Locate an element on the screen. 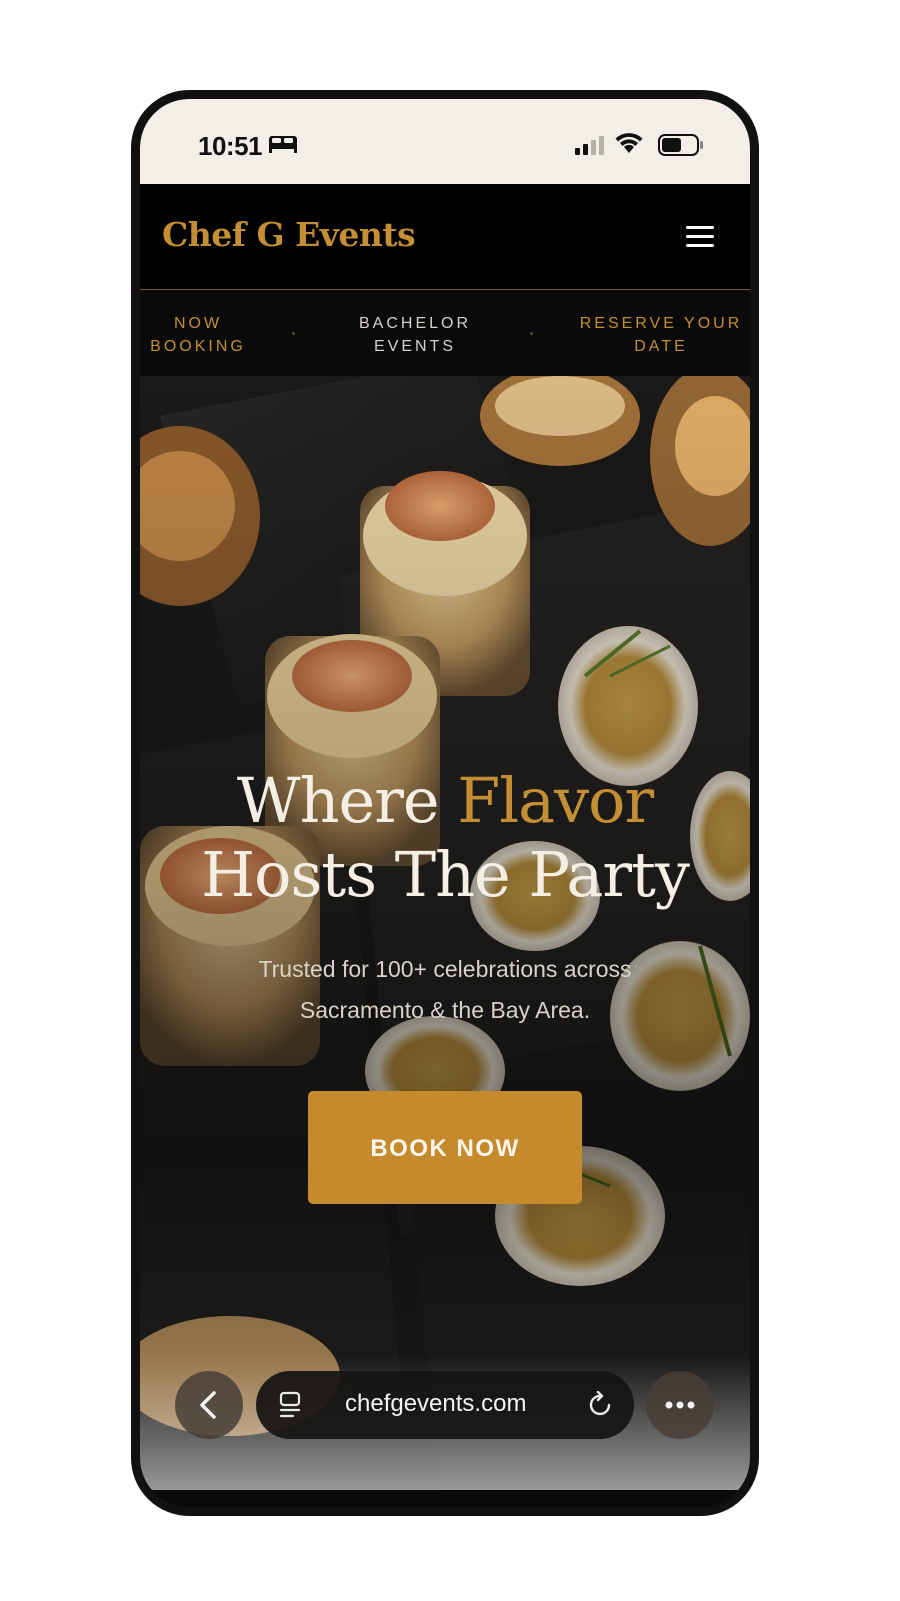 The image size is (900, 1601). hero-subtitle-line1: Trusted for 100+ celebrations across is located at coordinates (445, 969).